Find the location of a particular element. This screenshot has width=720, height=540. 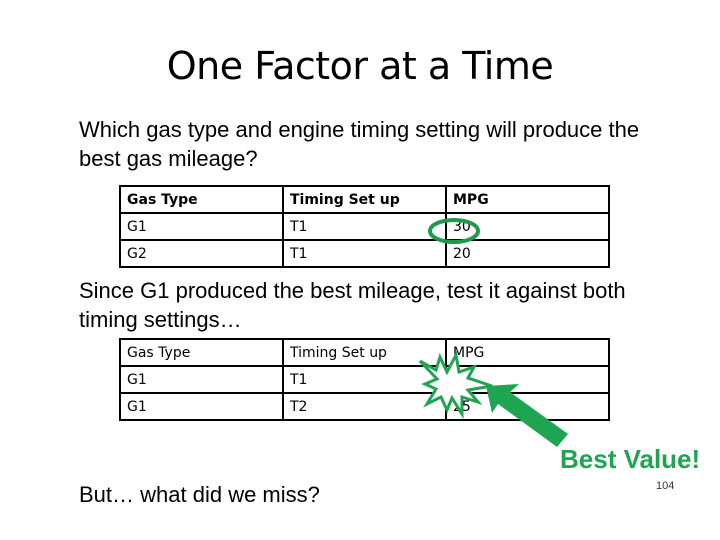

best-value-callout: Best Value! is located at coordinates (630, 459).